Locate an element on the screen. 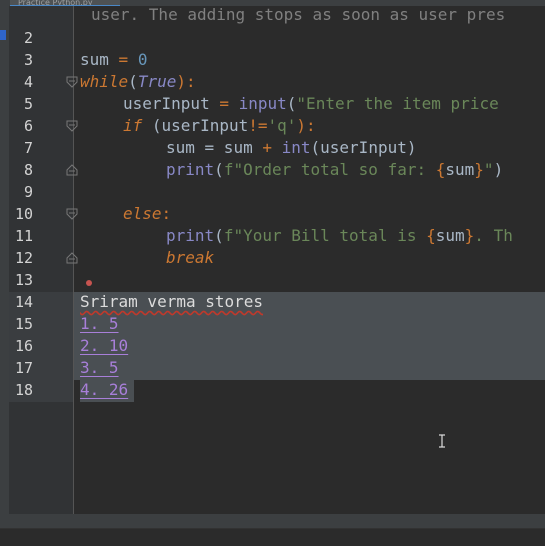 The height and width of the screenshot is (546, 545). code-line-8: print(f"Order total so far: {sum}") is located at coordinates (334, 170).